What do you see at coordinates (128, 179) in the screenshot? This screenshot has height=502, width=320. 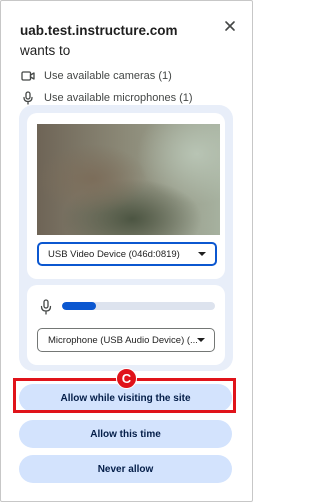 I see `camera-preview` at bounding box center [128, 179].